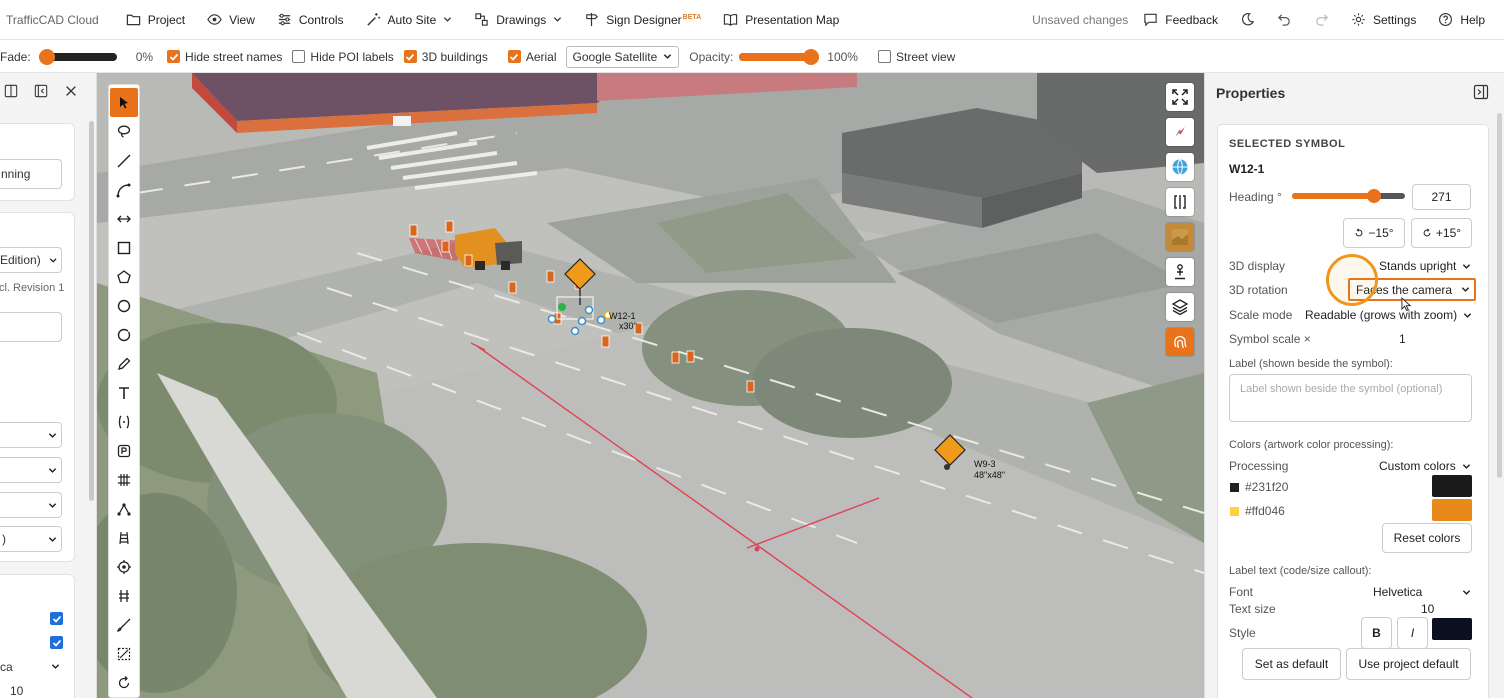 The height and width of the screenshot is (698, 1504). I want to click on tool-sign, so click(124, 450).